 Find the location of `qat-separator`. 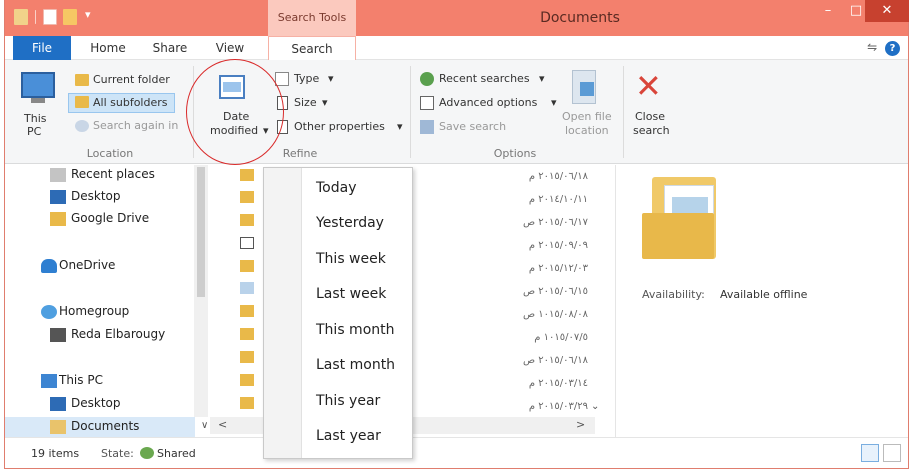

qat-separator is located at coordinates (35, 17).